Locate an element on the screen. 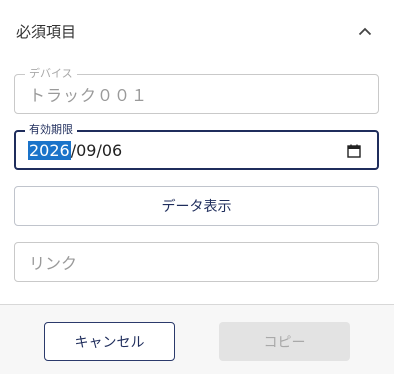 The height and width of the screenshot is (374, 394). data-display-button: データ表示 is located at coordinates (196, 206).